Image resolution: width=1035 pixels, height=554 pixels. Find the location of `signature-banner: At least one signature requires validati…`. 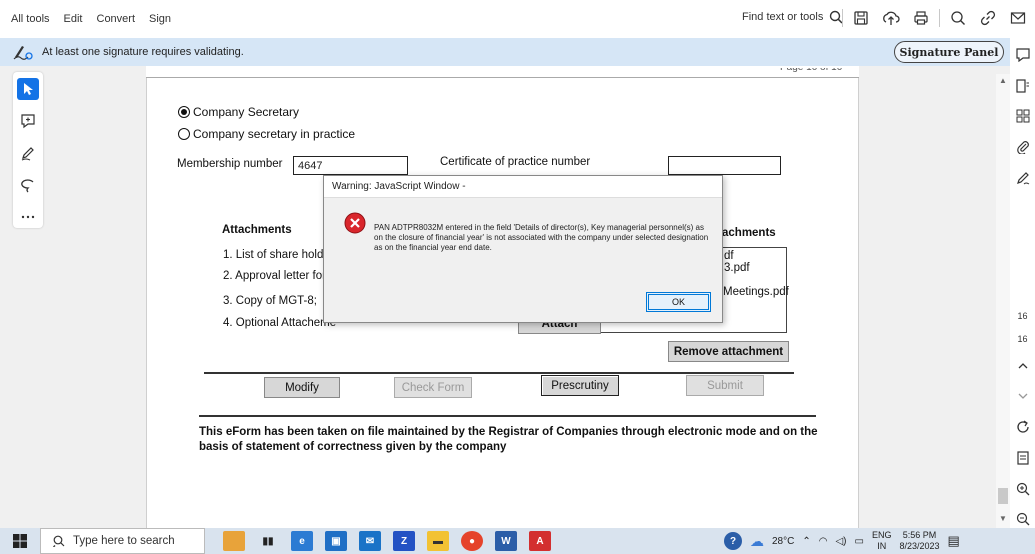

signature-banner: At least one signature requires validati… is located at coordinates (505, 52).